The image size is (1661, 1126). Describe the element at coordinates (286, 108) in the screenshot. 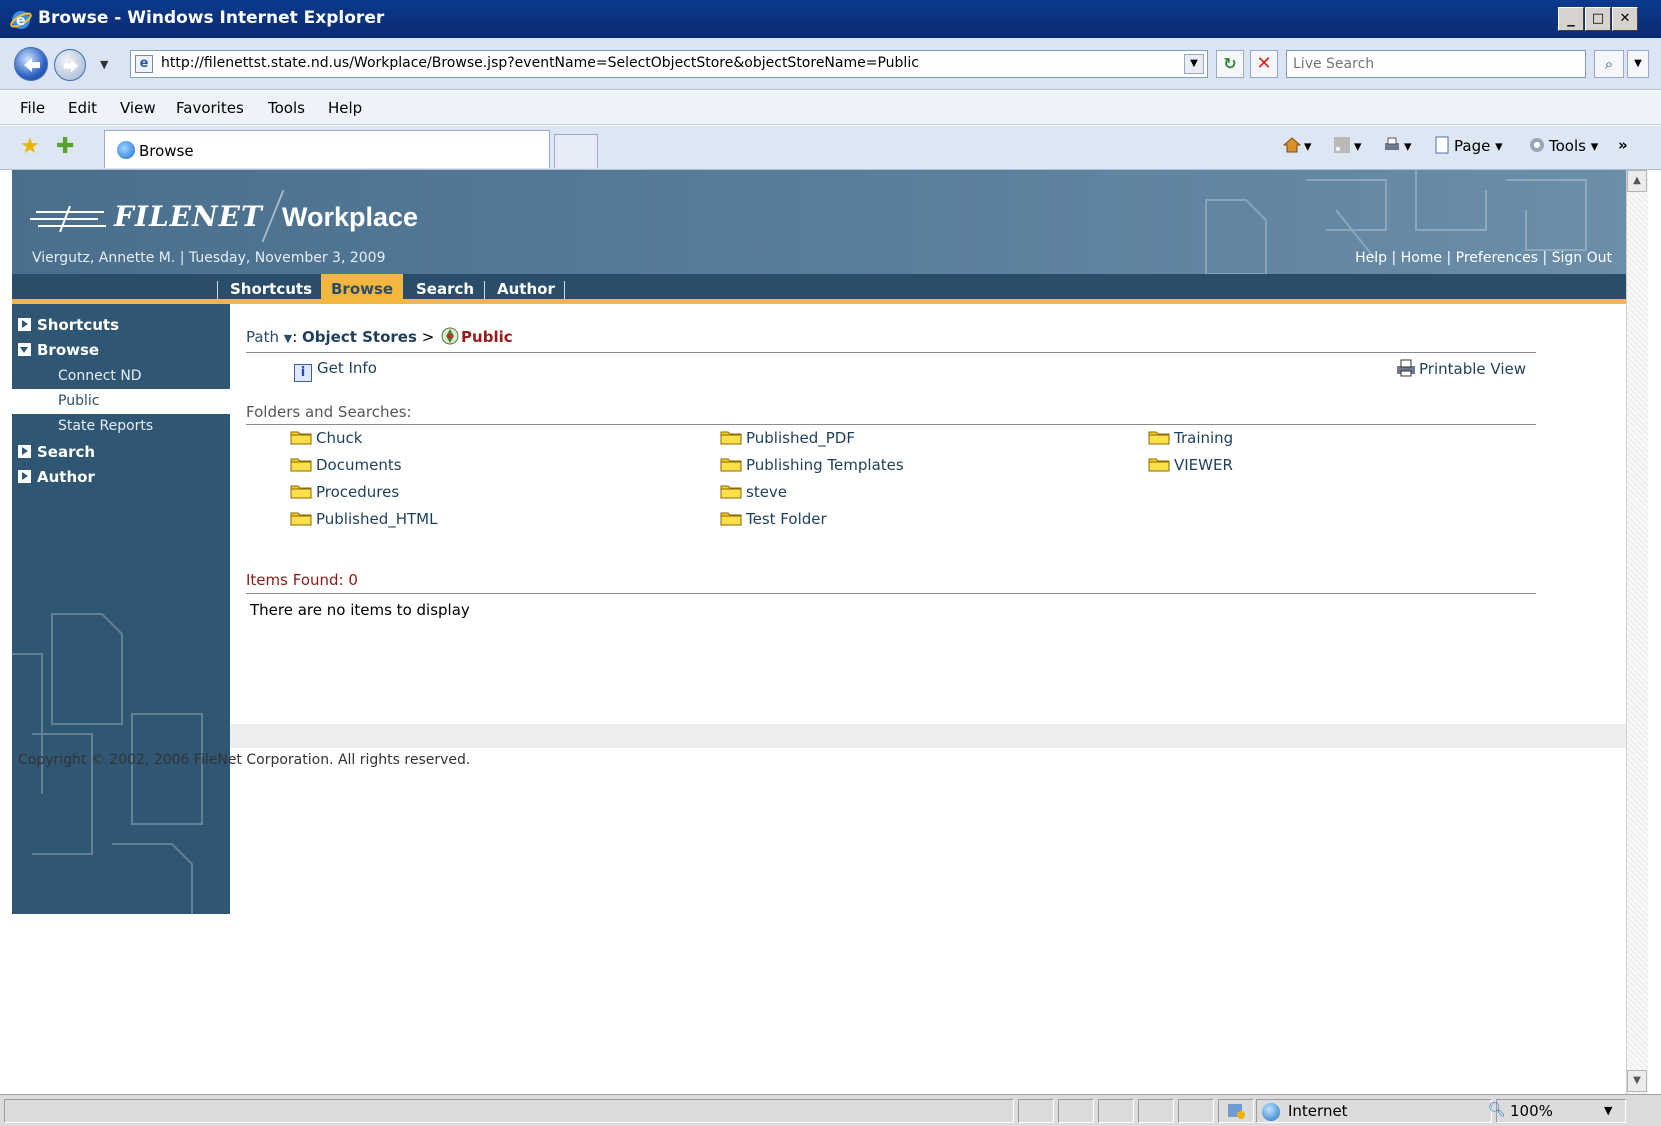

I see `menu-tools: Tools` at that location.